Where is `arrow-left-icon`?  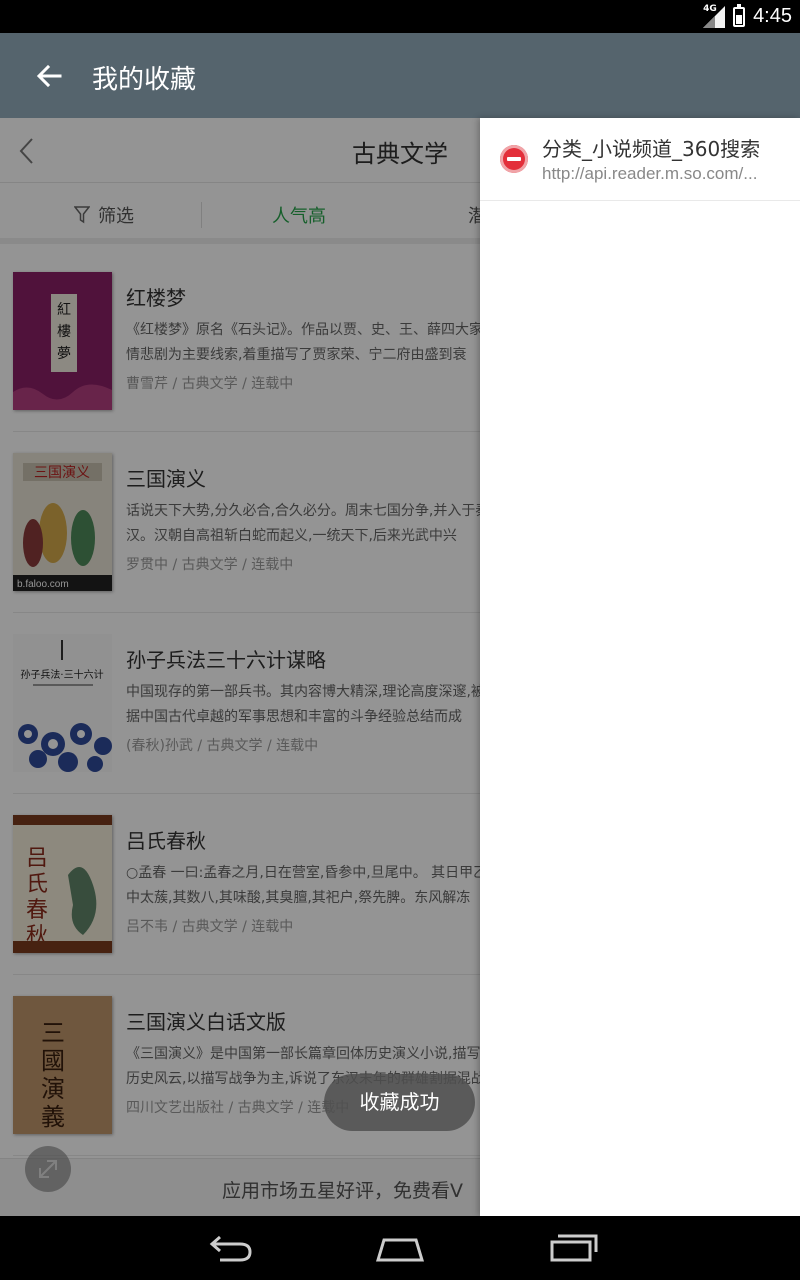 arrow-left-icon is located at coordinates (49, 76).